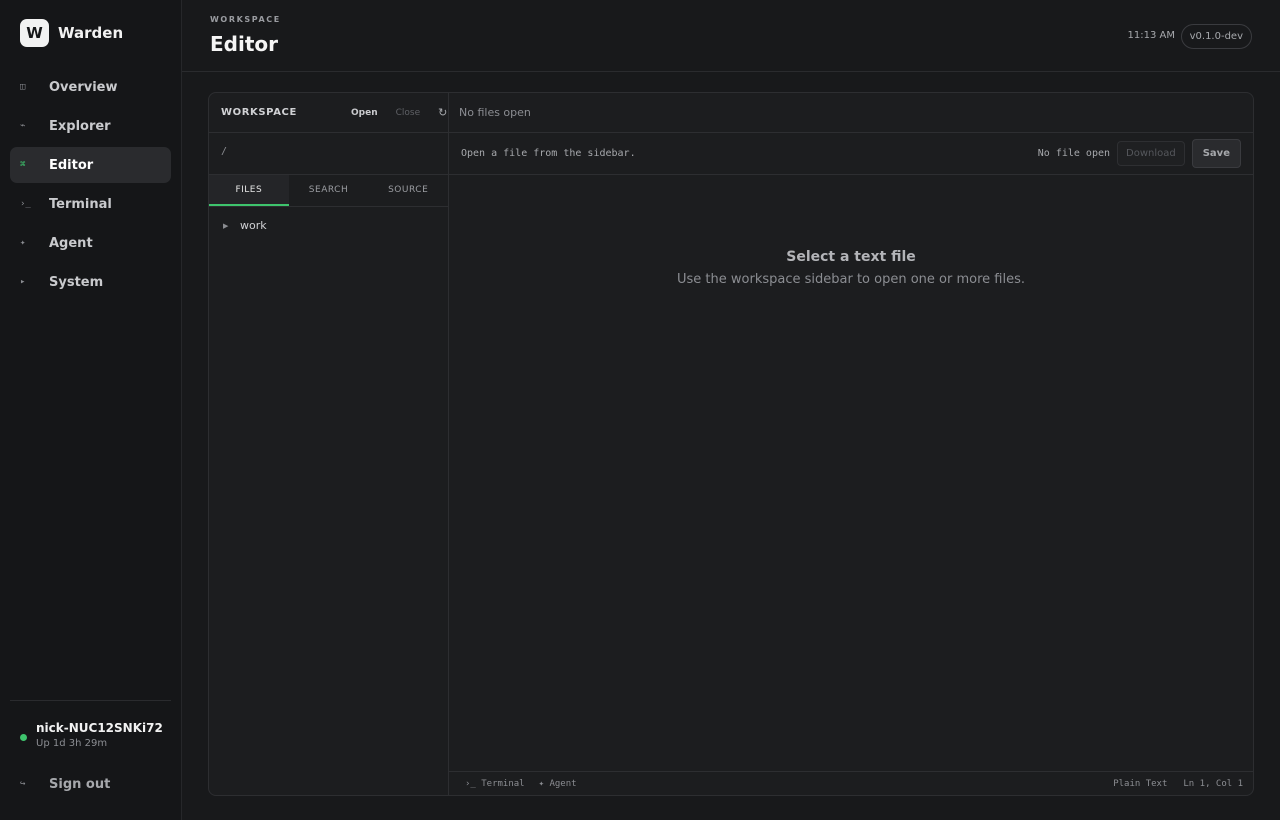 This screenshot has height=820, width=1280. Describe the element at coordinates (23, 784) in the screenshot. I see `sign-out-icon: ↪` at that location.